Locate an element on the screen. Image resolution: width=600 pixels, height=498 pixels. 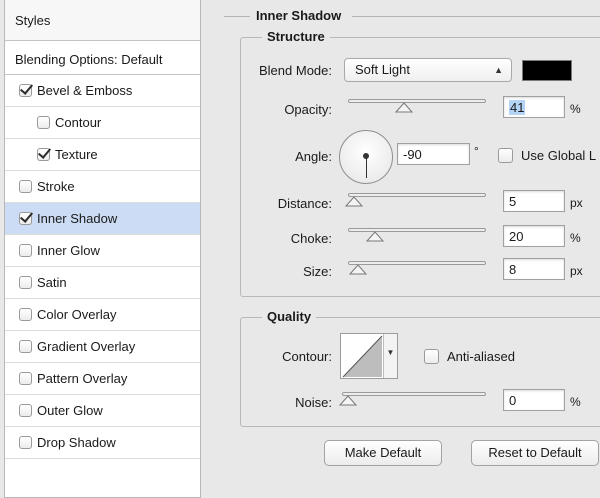
styles-header: Styles is located at coordinates (102, 20).